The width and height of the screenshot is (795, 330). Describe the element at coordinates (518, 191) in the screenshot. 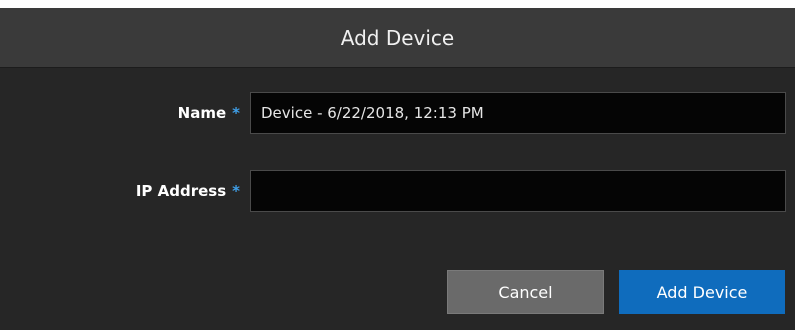

I see `ip-address-input` at that location.